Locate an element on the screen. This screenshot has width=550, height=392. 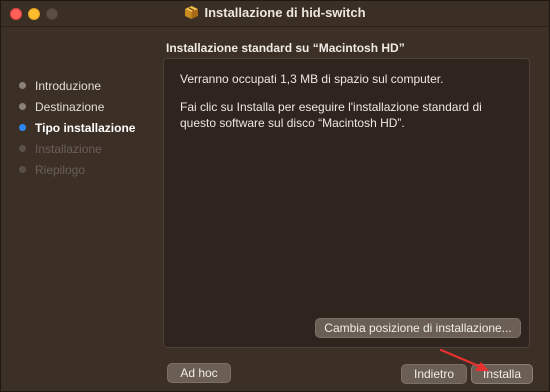
window-title-area: Installazione di hid-switch is located at coordinates (275, 12).